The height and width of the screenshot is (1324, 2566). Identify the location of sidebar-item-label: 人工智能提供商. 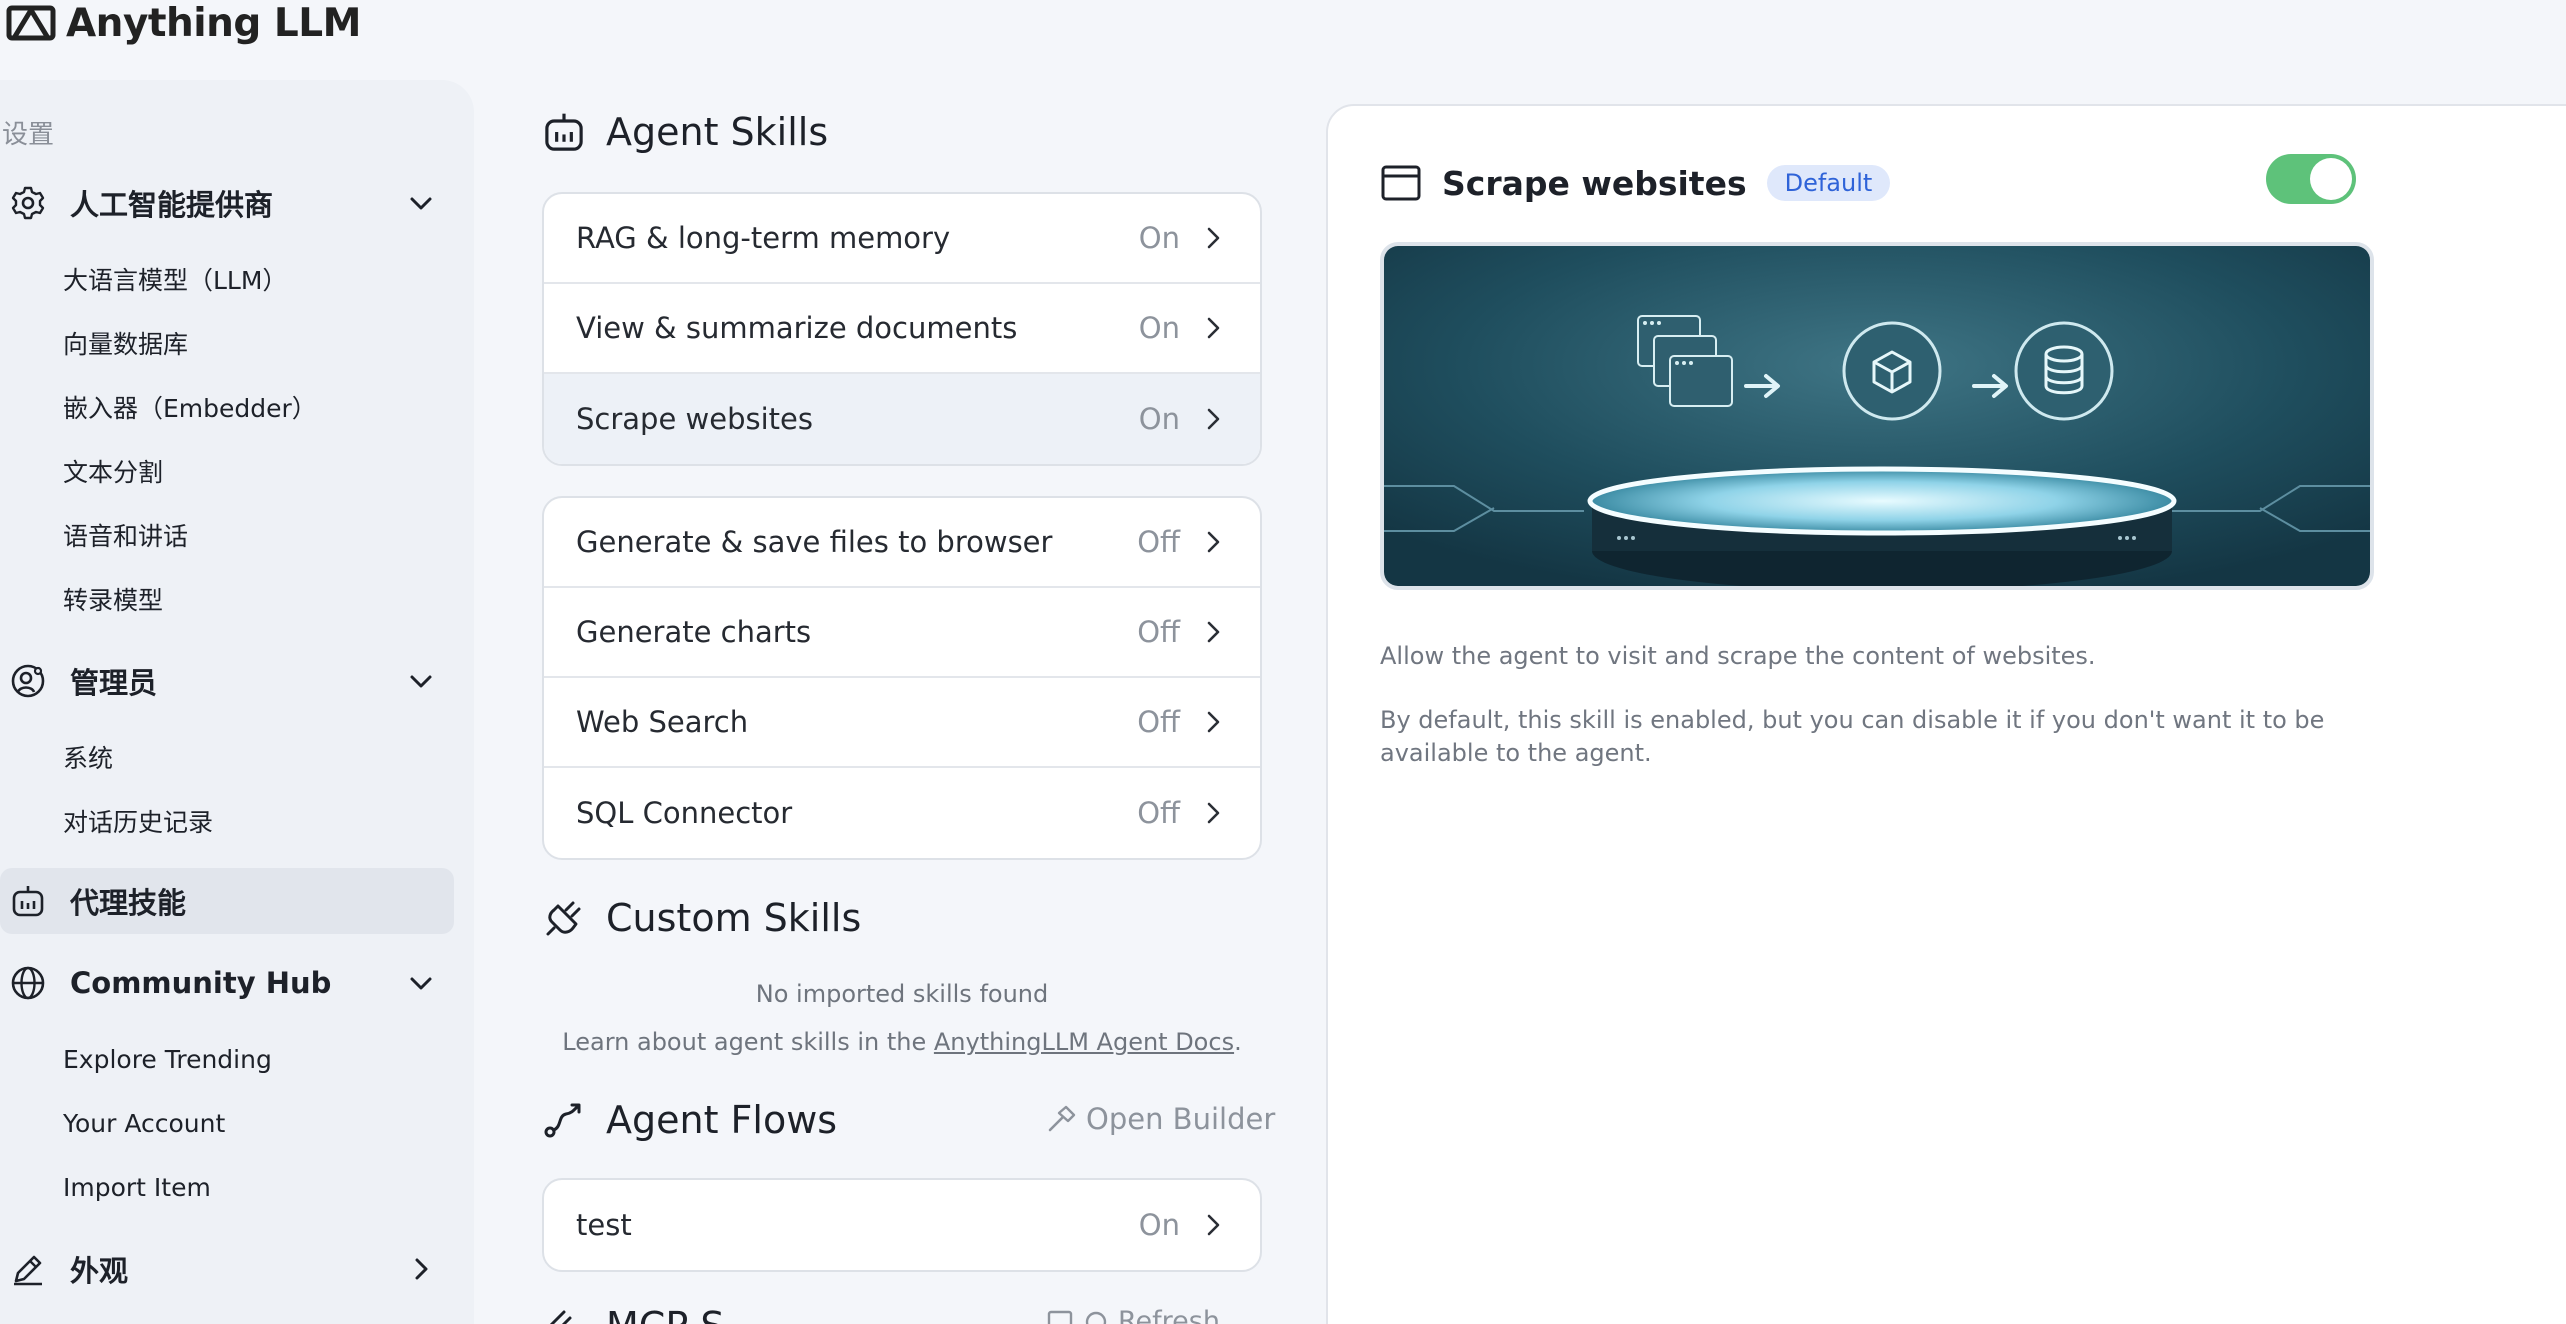
(172, 205).